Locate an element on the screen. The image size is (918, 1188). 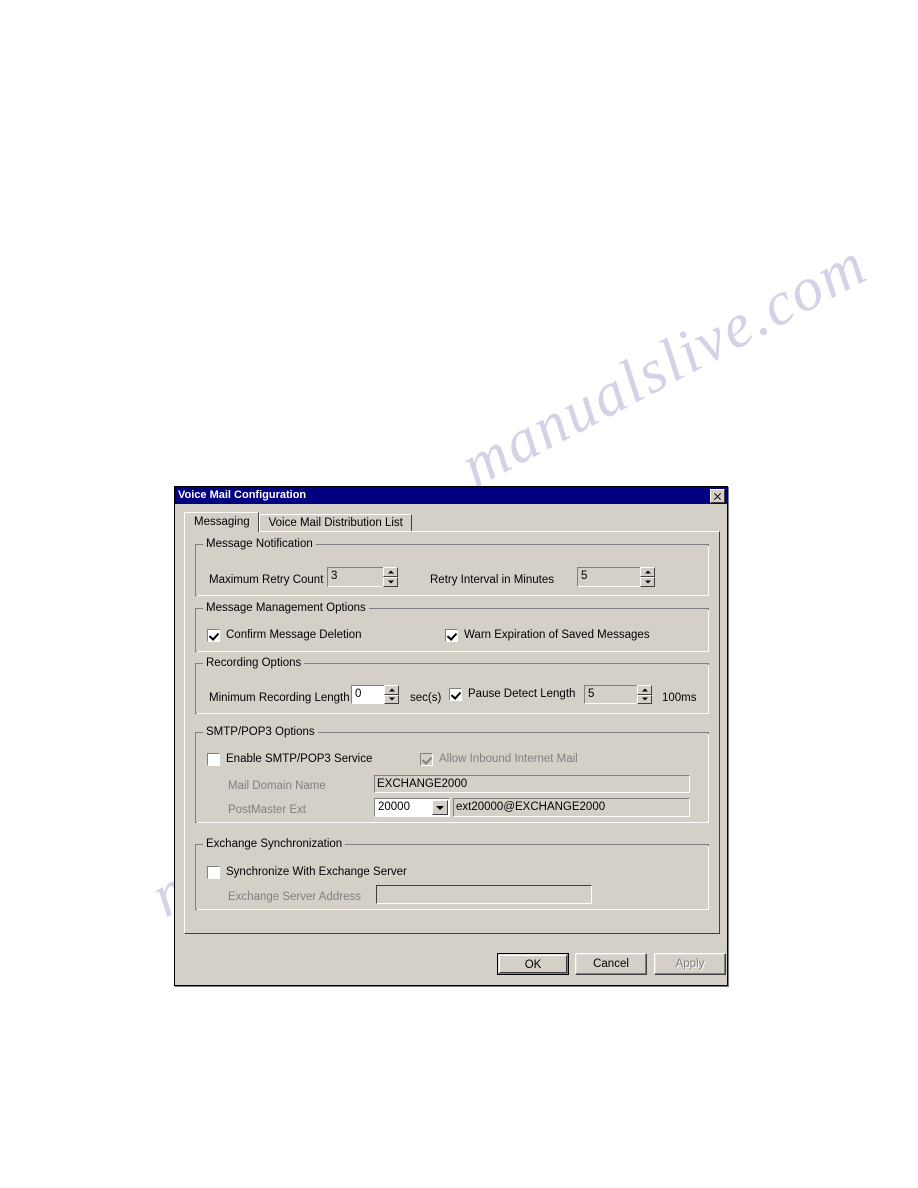
pause-detect-length-spin-buttons is located at coordinates (644, 694).